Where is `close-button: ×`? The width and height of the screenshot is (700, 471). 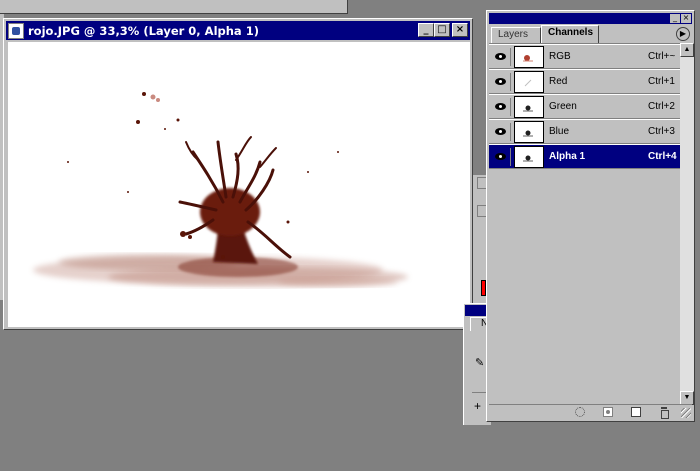 close-button: × is located at coordinates (460, 30).